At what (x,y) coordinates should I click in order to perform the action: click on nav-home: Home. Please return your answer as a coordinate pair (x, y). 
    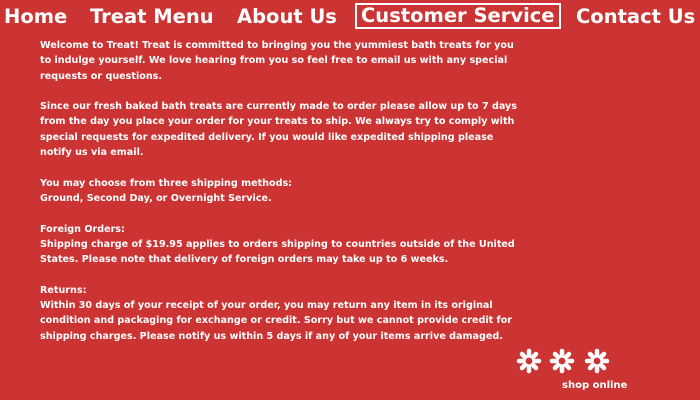
    Looking at the image, I should click on (35, 17).